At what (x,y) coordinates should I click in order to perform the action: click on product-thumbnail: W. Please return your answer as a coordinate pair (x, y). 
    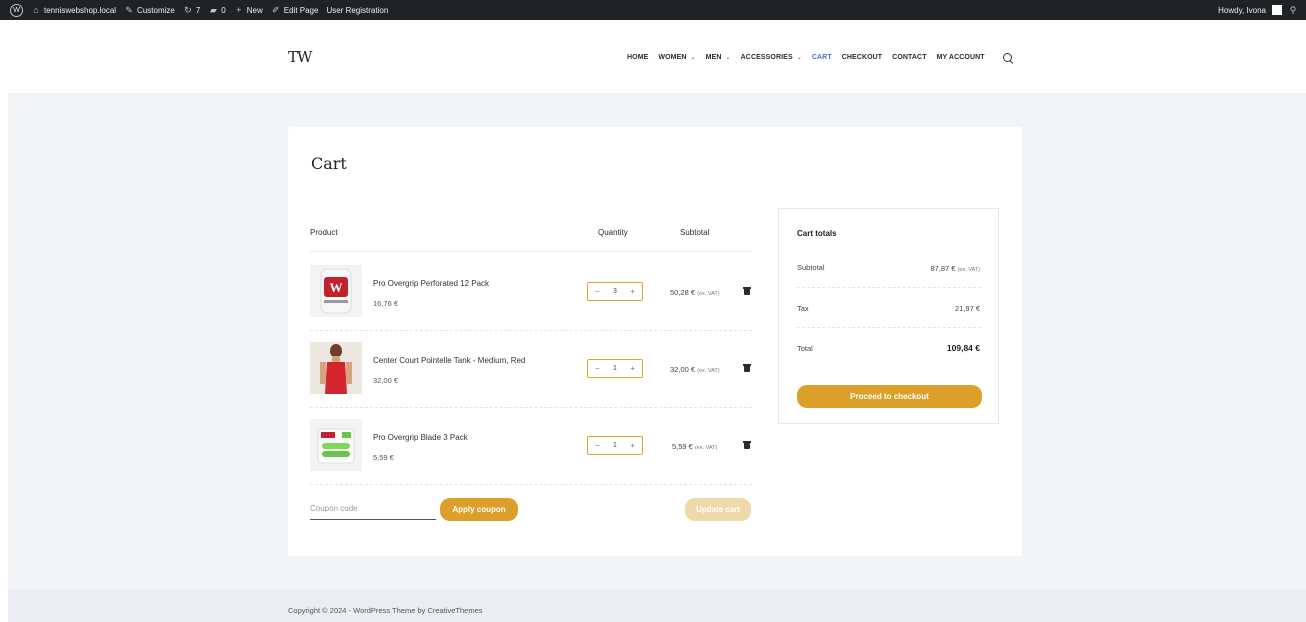
    Looking at the image, I should click on (336, 291).